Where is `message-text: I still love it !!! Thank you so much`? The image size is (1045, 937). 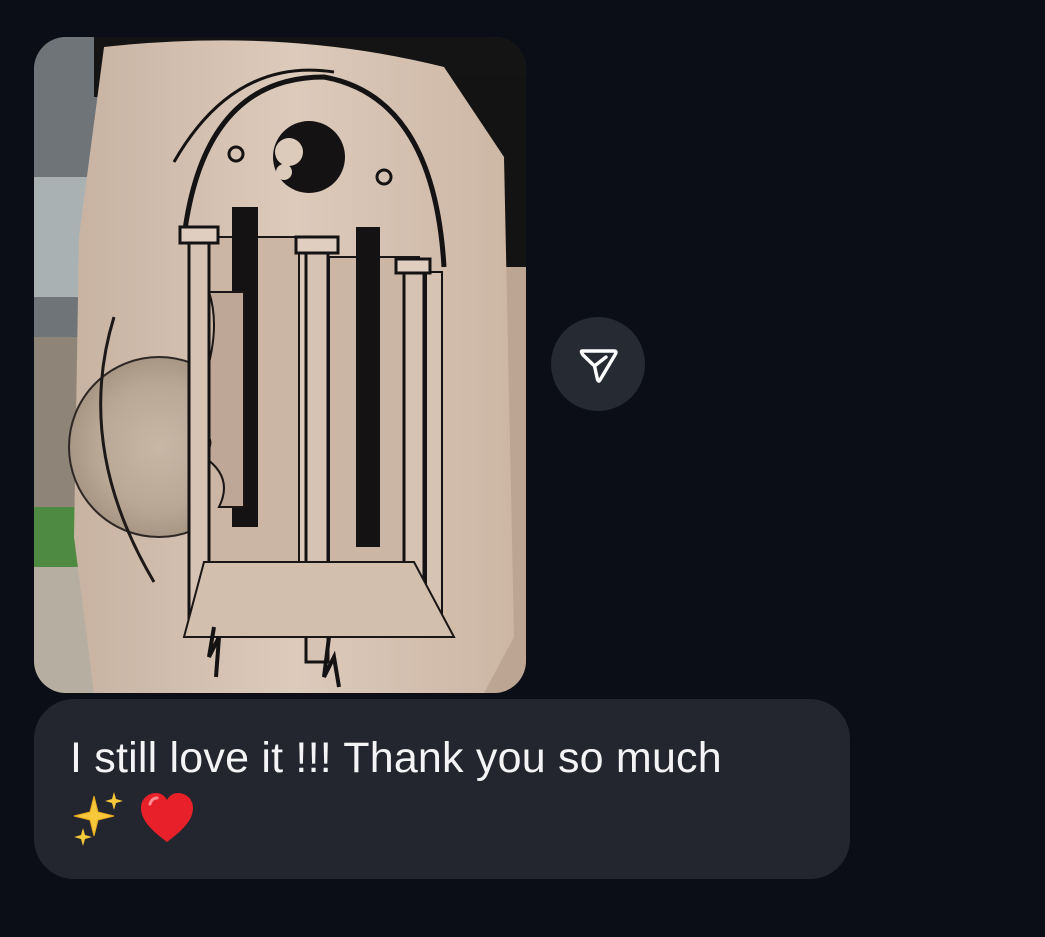 message-text: I still love it !!! Thank you so much is located at coordinates (396, 758).